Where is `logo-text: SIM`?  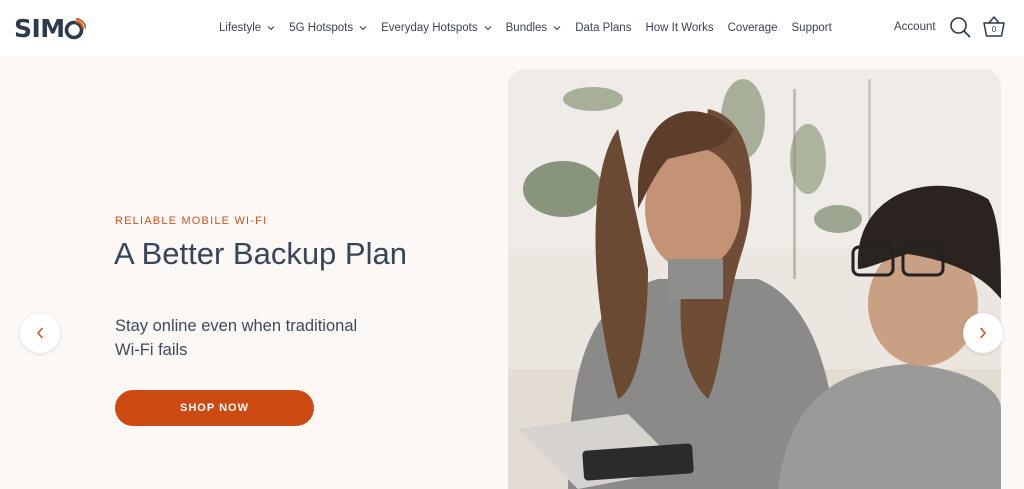
logo-text: SIM is located at coordinates (39, 28).